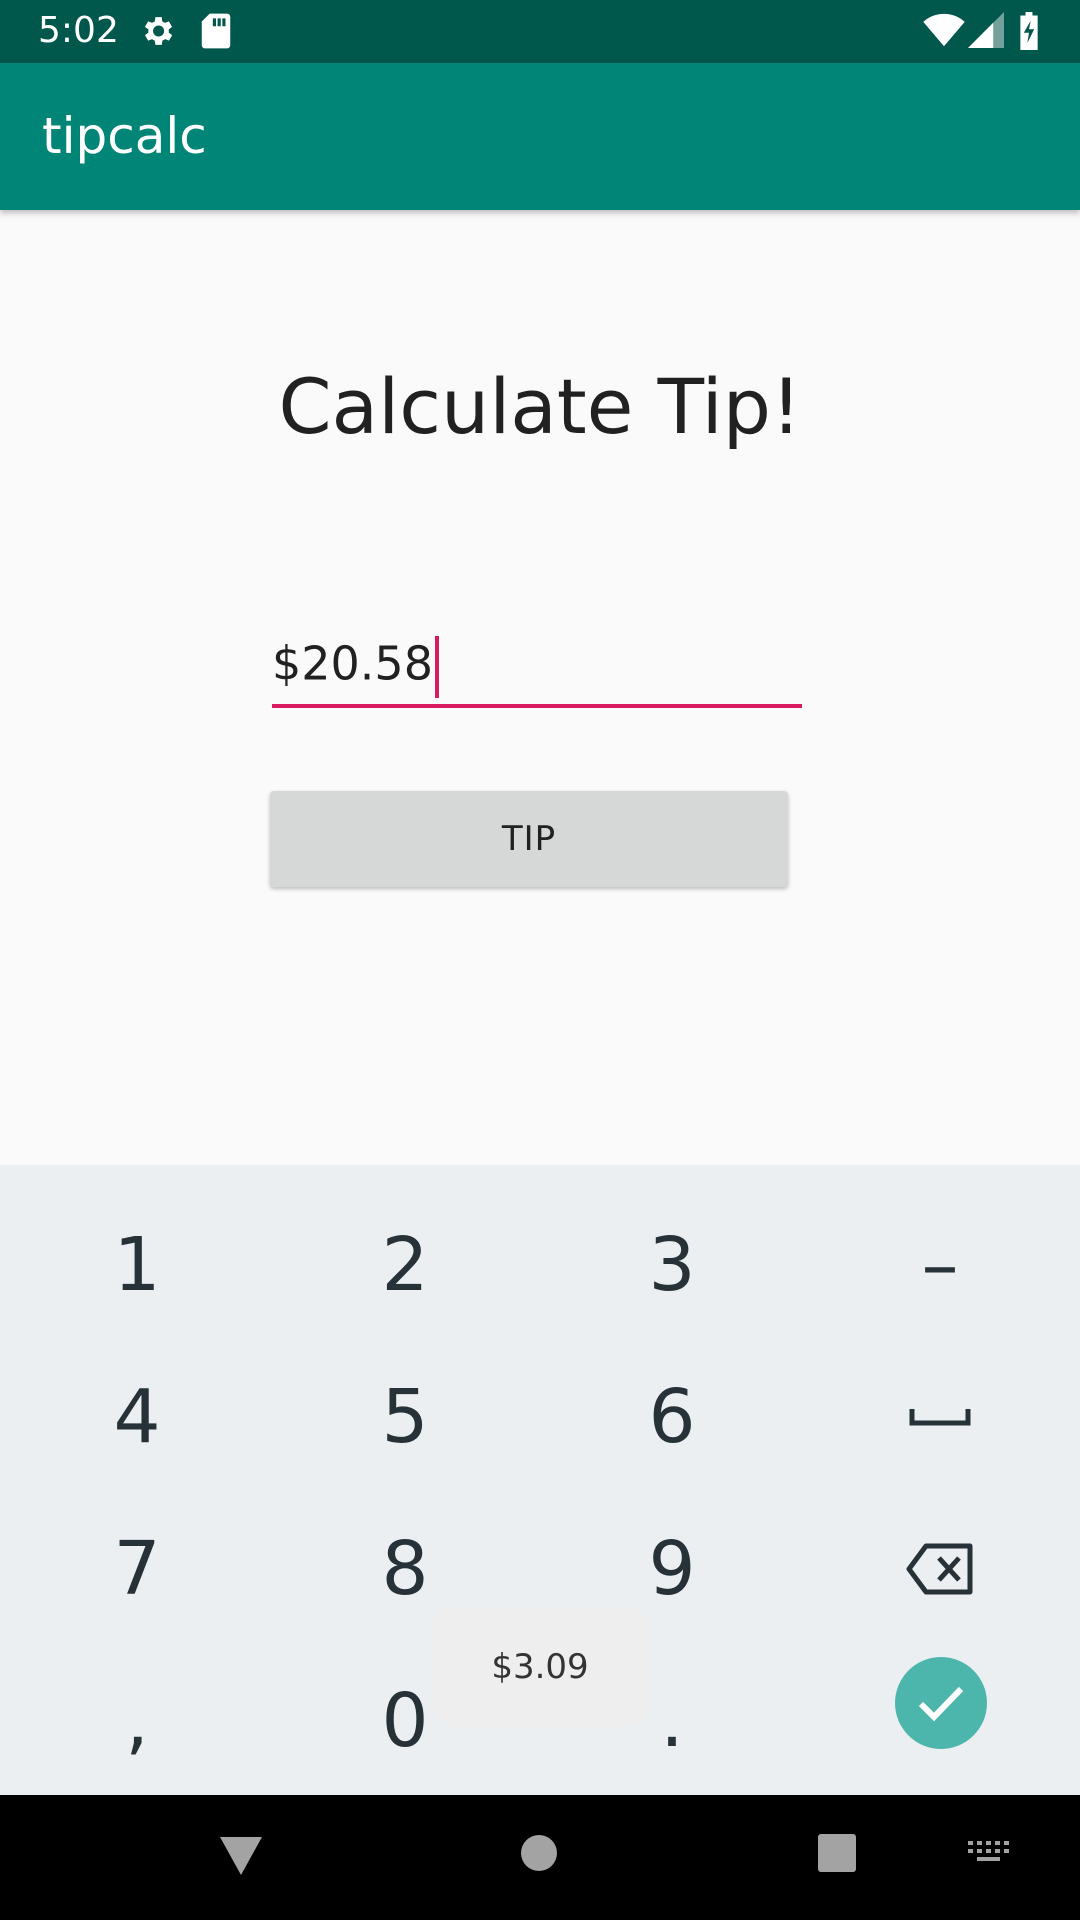 This screenshot has width=1080, height=1920. I want to click on text-cursor, so click(436, 667).